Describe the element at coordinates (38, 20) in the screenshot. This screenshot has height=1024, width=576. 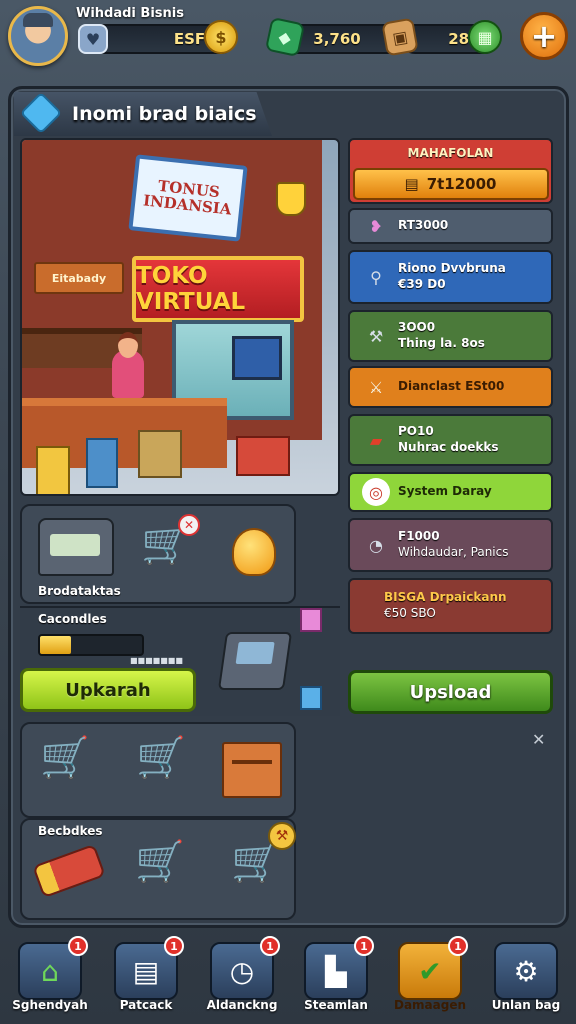
I see `hat-icon` at that location.